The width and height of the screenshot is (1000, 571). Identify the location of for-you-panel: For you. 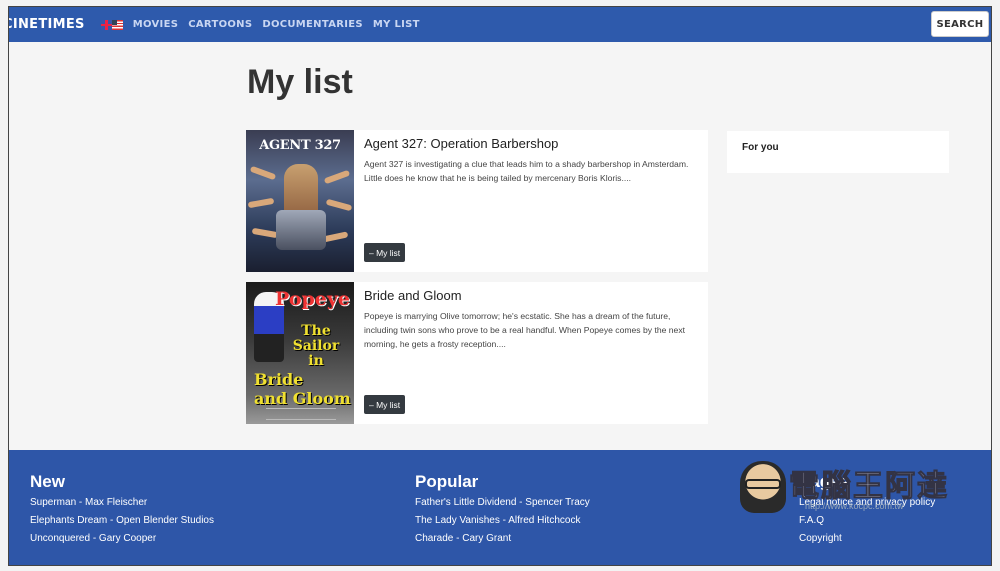
(838, 152).